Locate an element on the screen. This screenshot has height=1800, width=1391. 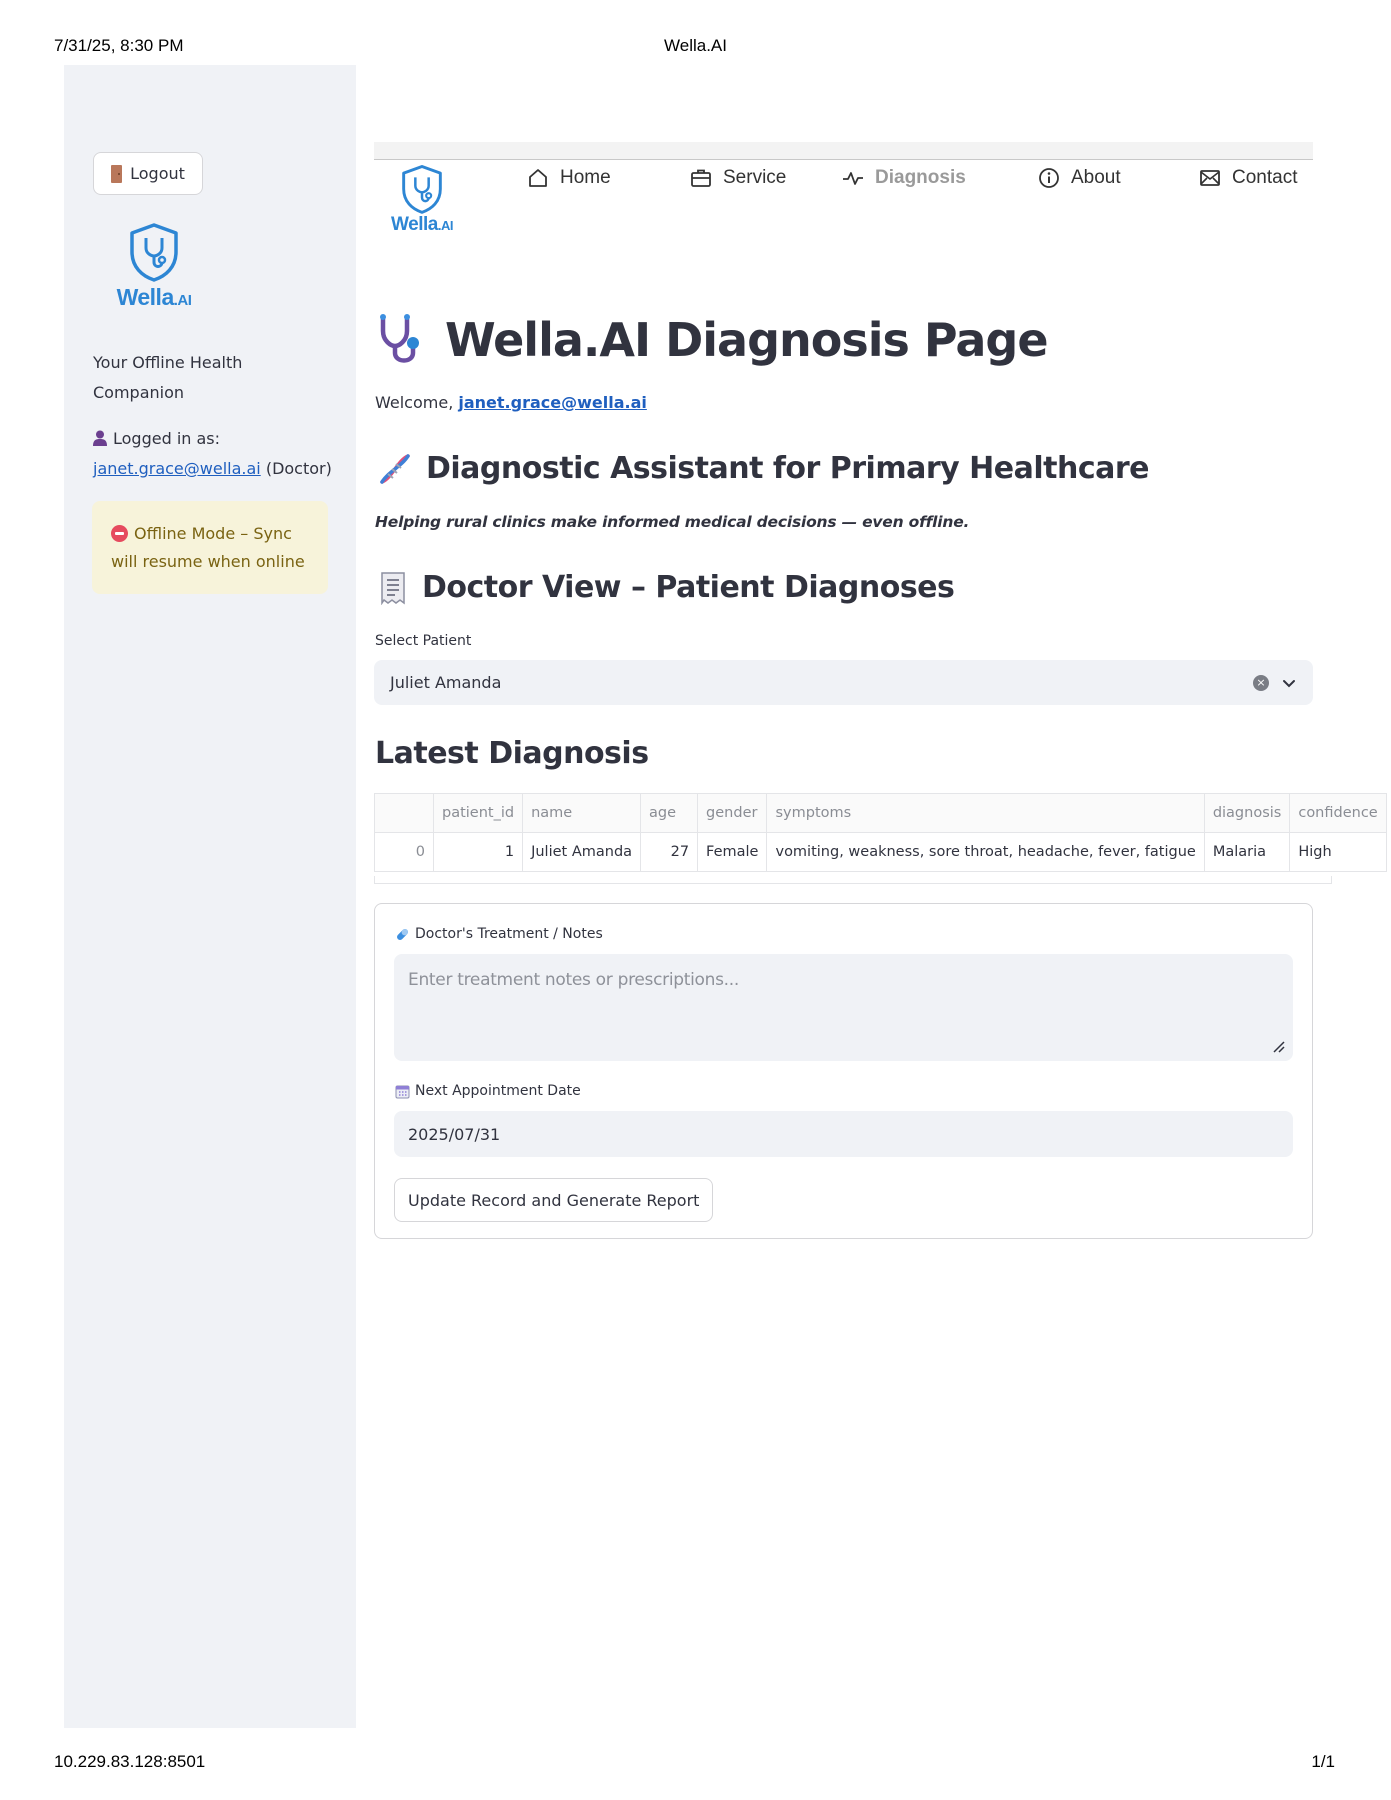
col-patient-id: patient_id is located at coordinates (478, 813).